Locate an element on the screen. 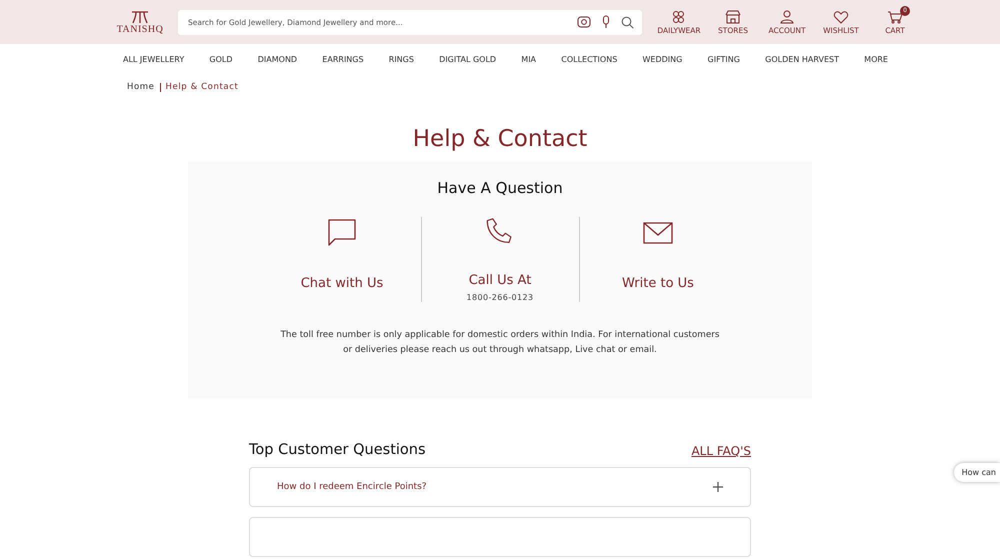  nav-link: DIGITAL GOLD is located at coordinates (467, 59).